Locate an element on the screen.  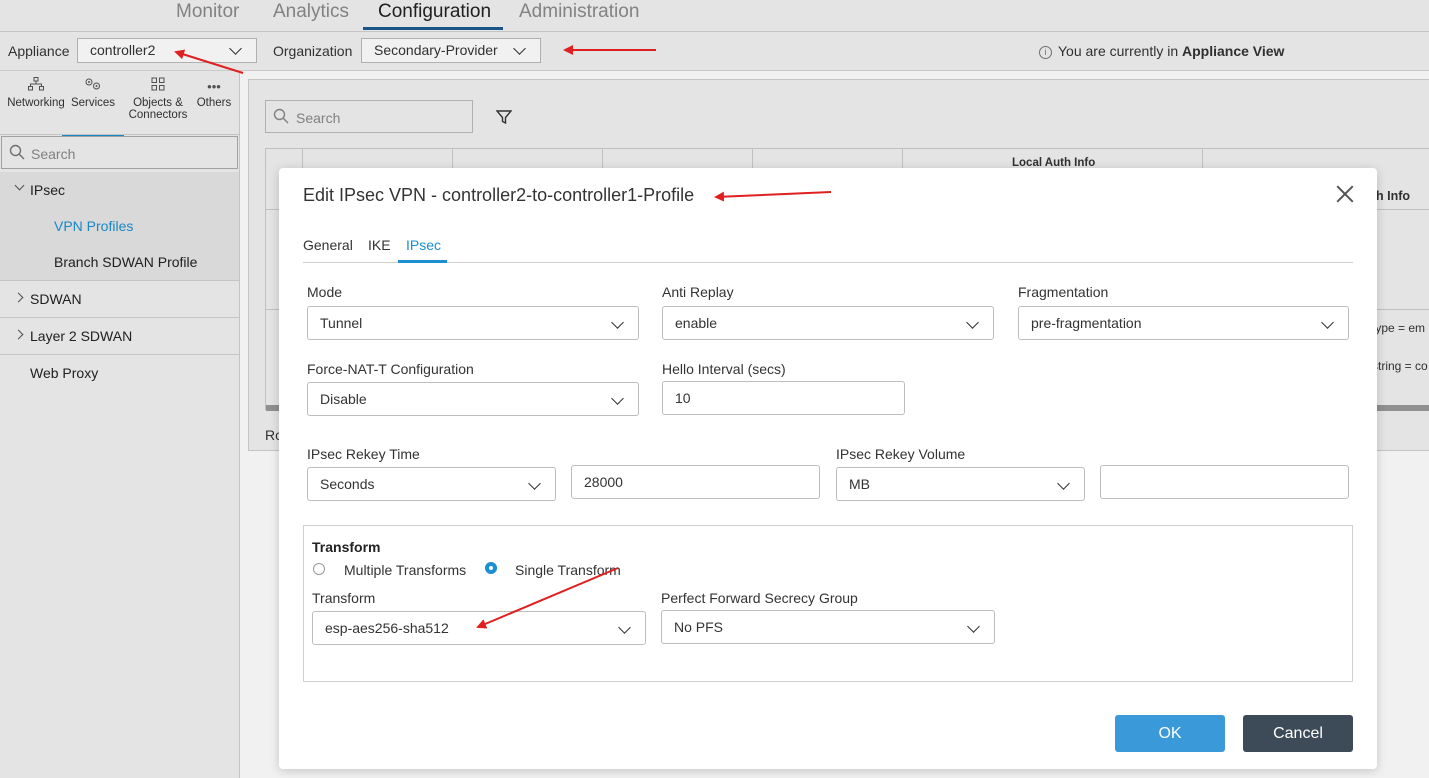
radio-single-label: Single Transform is located at coordinates (568, 570).